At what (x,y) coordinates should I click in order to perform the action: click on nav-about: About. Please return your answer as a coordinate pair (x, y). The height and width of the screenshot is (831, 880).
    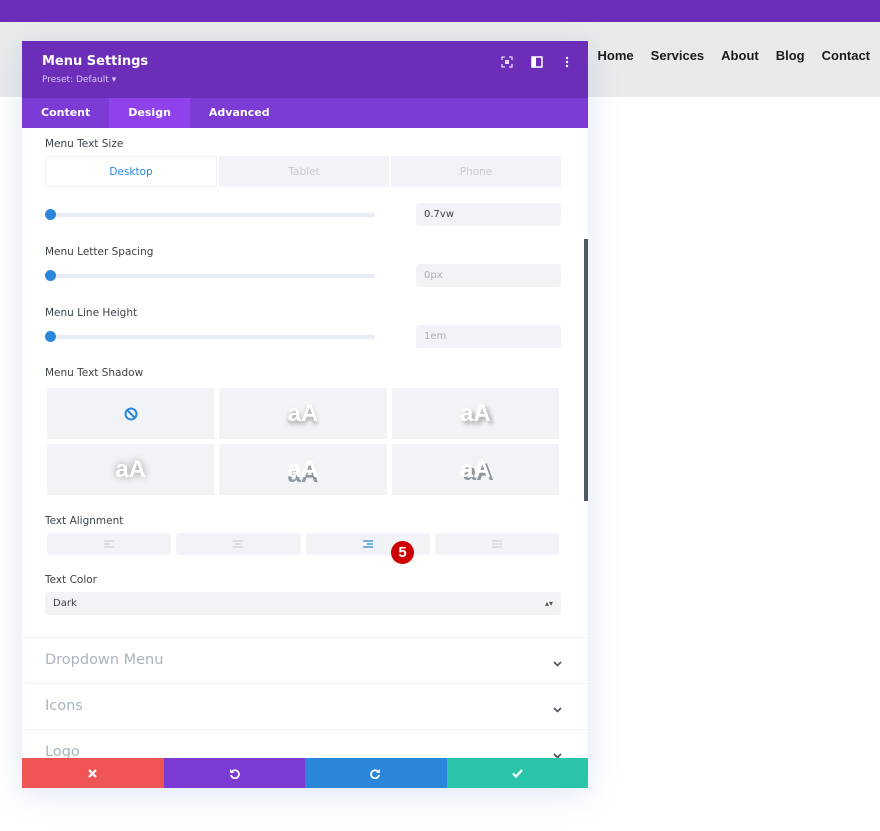
    Looking at the image, I should click on (740, 55).